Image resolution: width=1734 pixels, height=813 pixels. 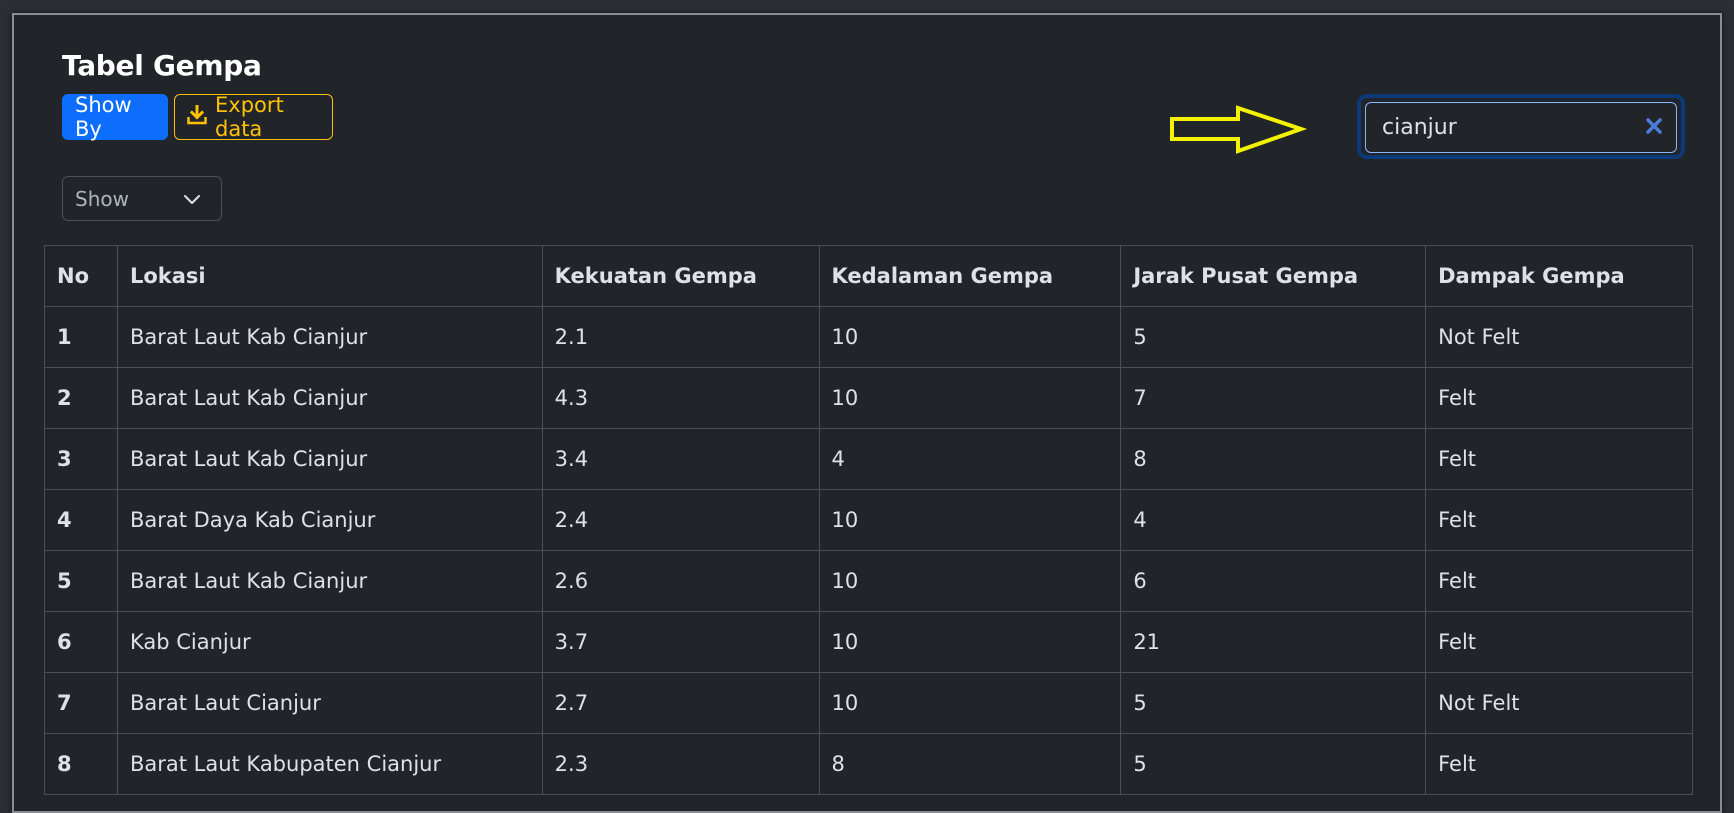 What do you see at coordinates (329, 703) in the screenshot?
I see `cell-lokasi: Barat Laut Cianjur` at bounding box center [329, 703].